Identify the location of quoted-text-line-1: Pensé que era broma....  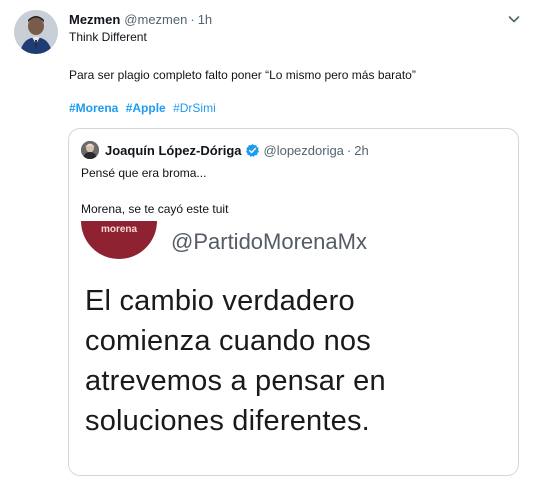
(144, 173).